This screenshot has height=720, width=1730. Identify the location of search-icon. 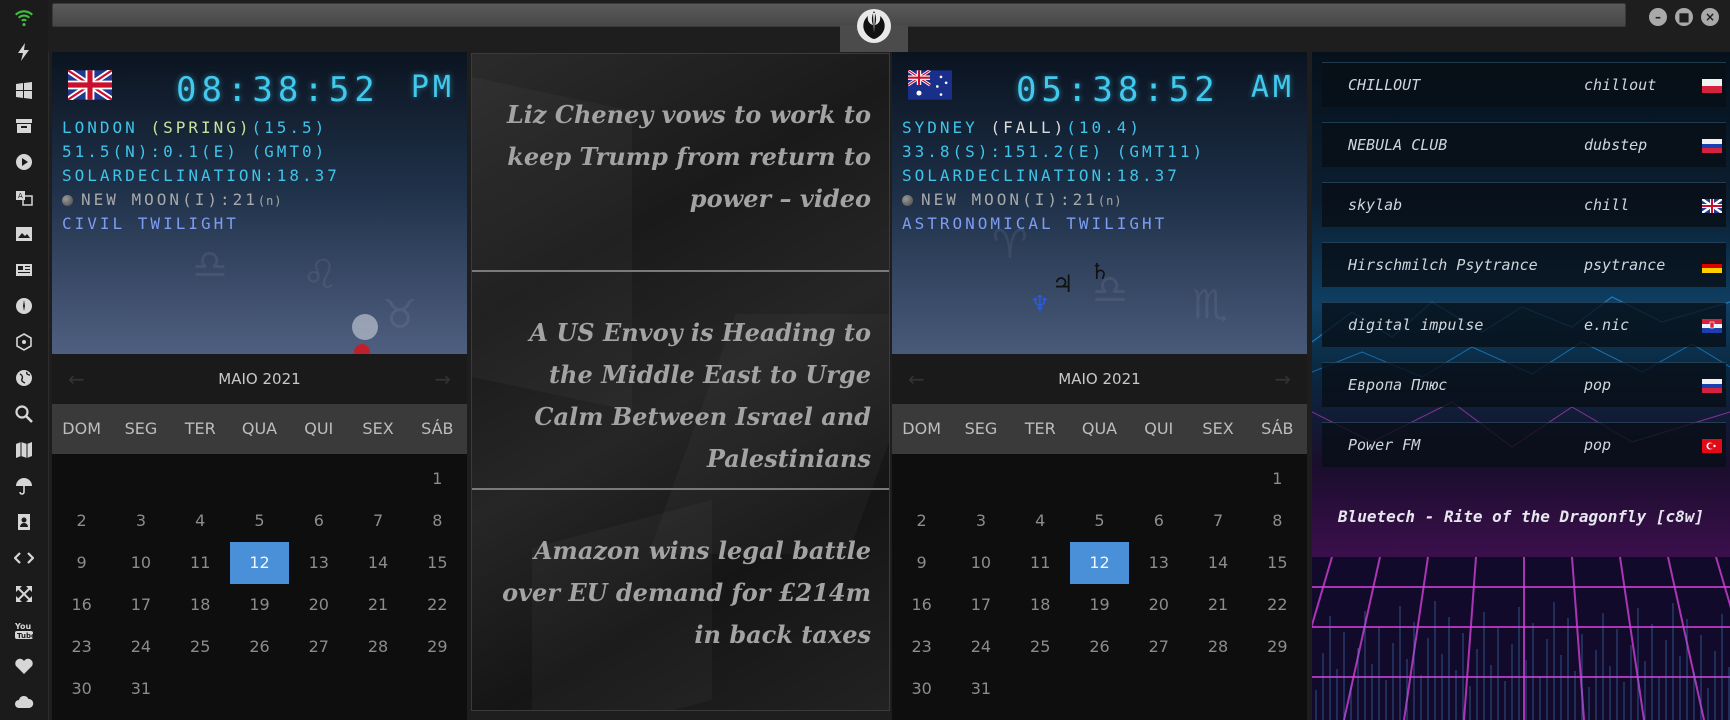
(24, 414).